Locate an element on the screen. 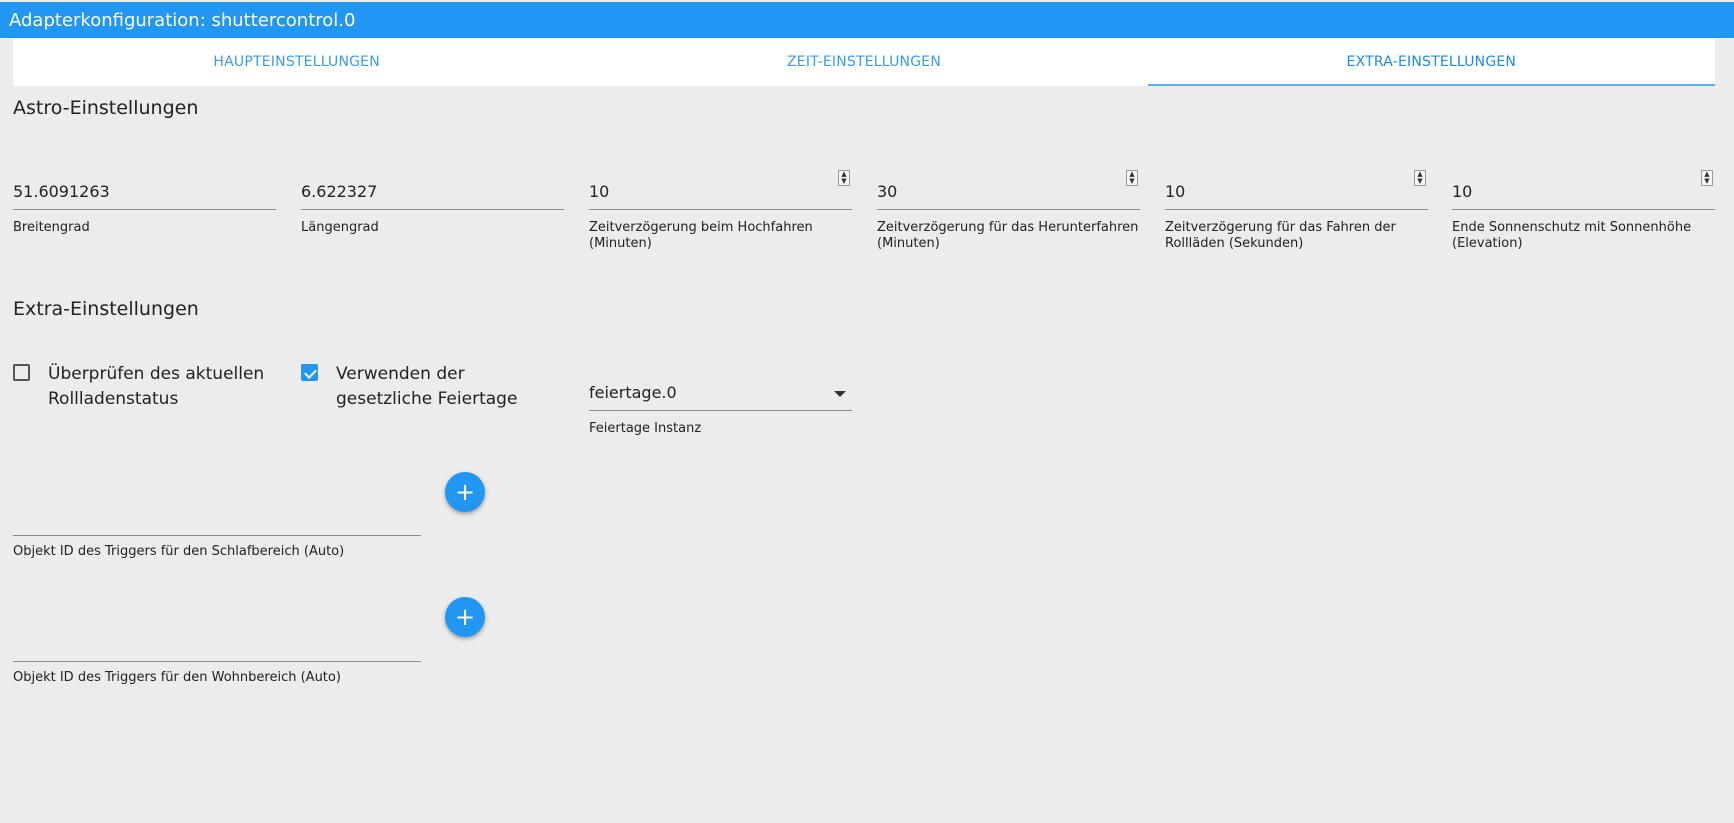 This screenshot has width=1734, height=823. holiday-instance-select: feiertage.0 is located at coordinates (720, 391).